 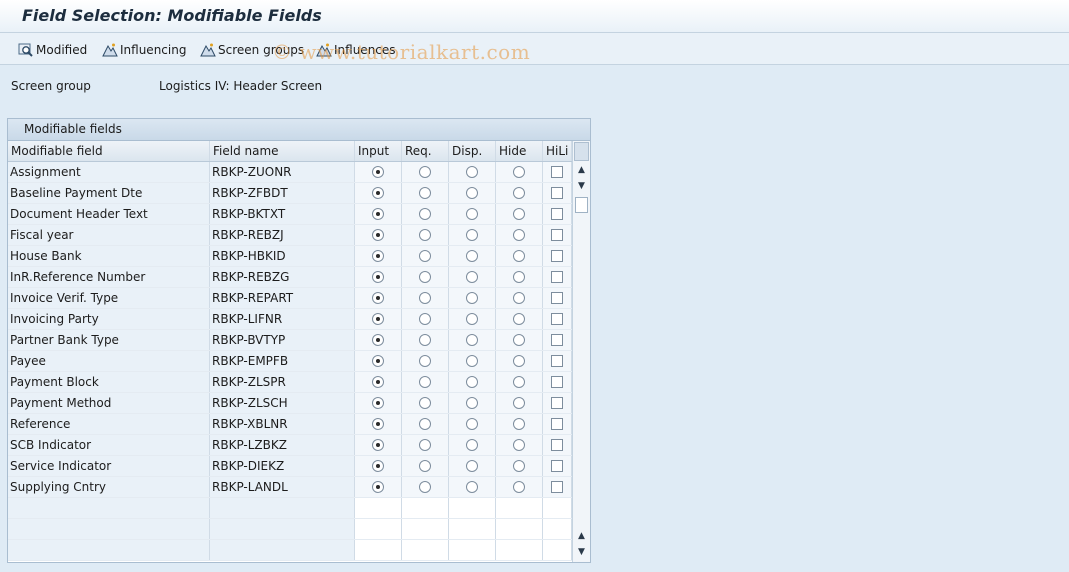 What do you see at coordinates (557, 151) in the screenshot?
I see `column-header-hili: HiLi` at bounding box center [557, 151].